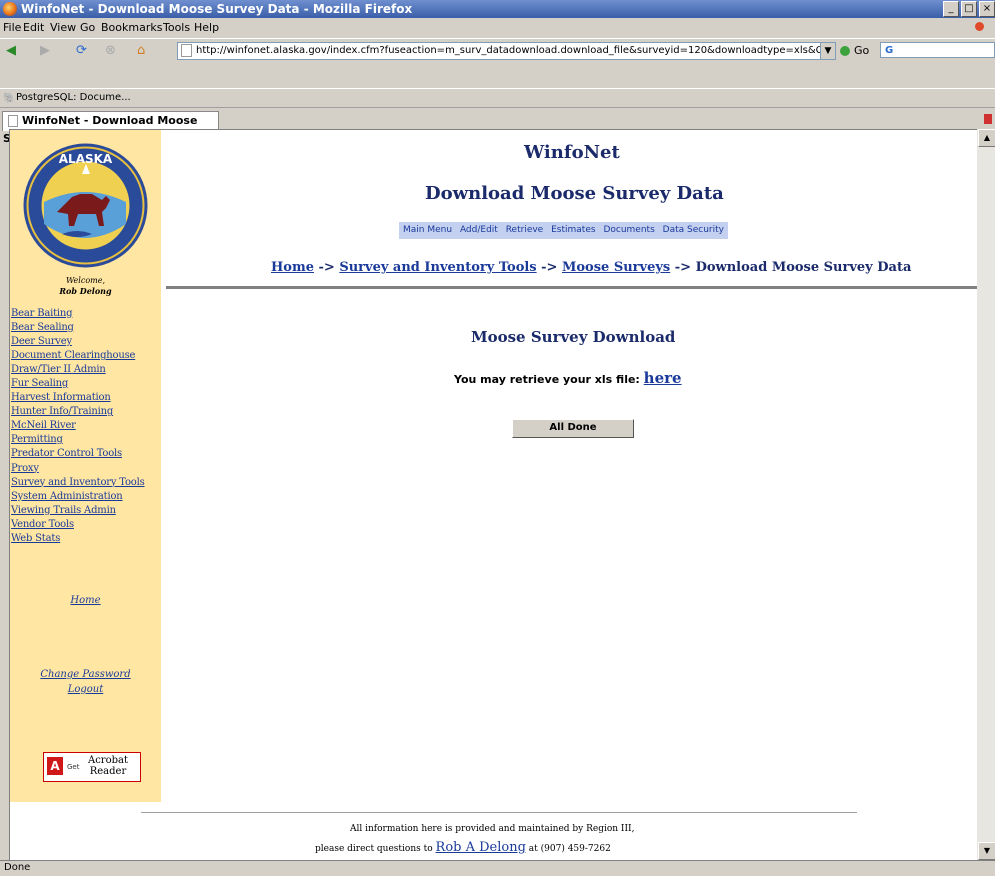 The image size is (995, 876). Describe the element at coordinates (574, 193) in the screenshot. I see `page-title: Download Moose Survey Data` at that location.